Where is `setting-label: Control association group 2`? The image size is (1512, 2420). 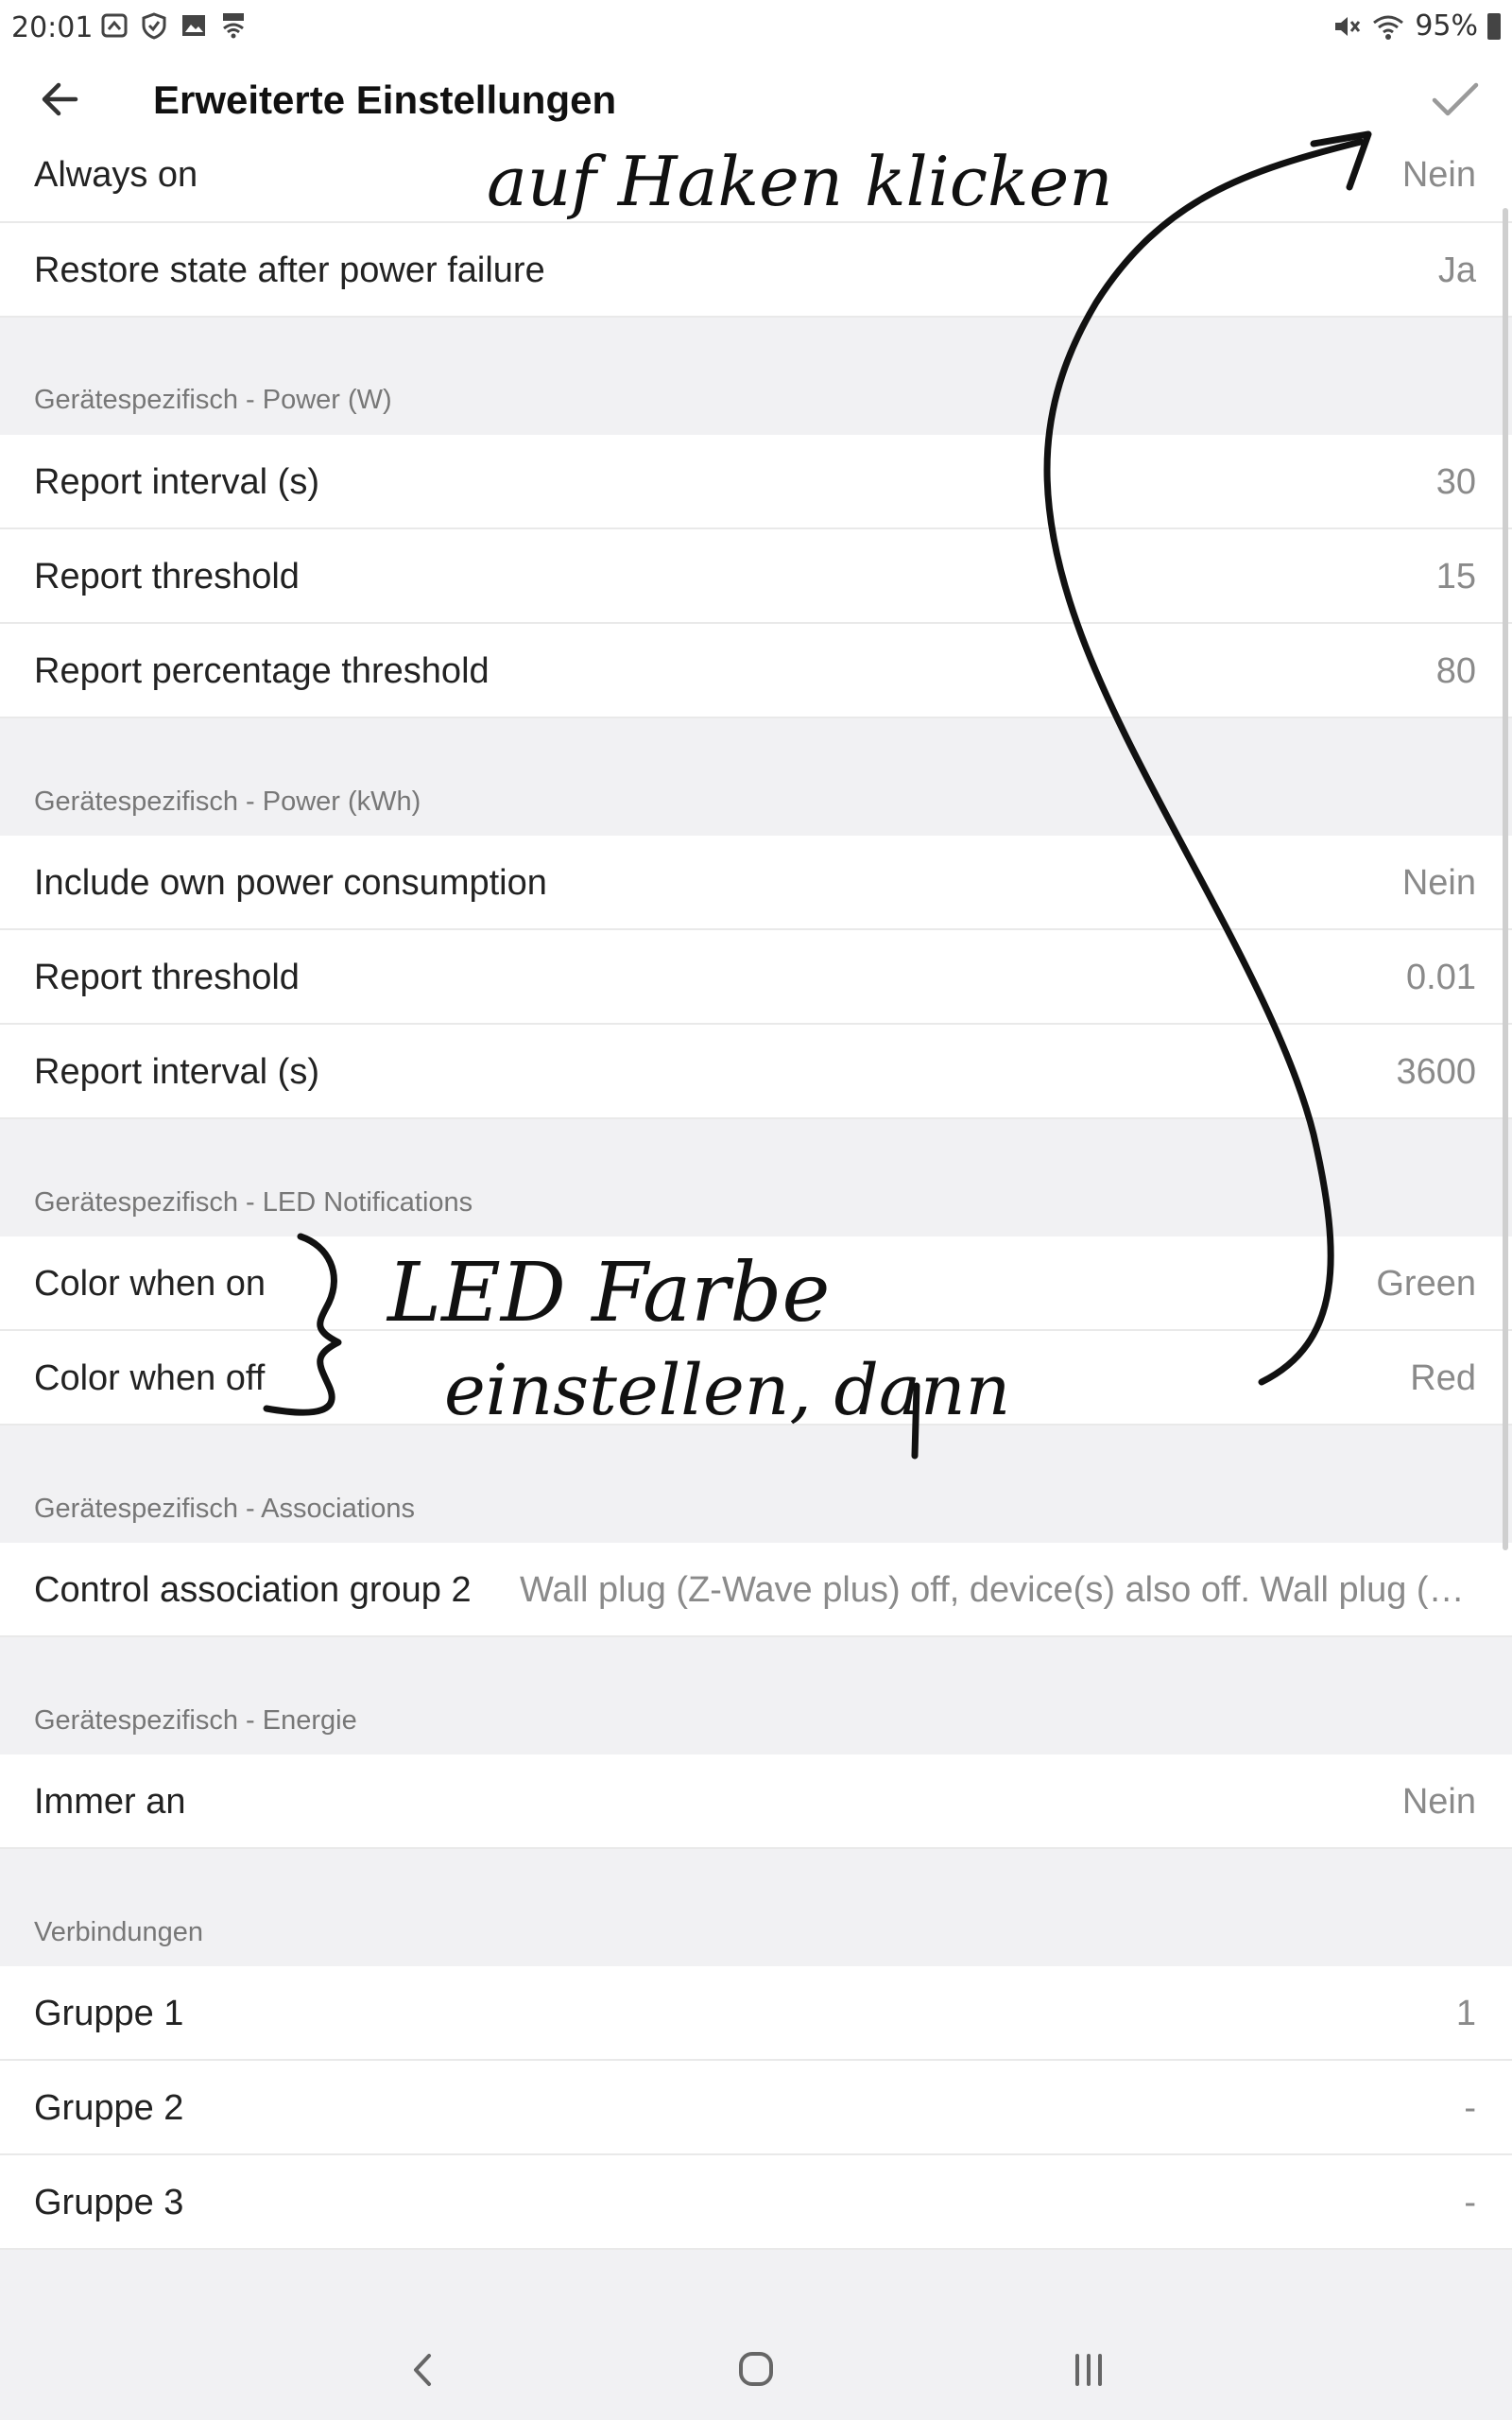 setting-label: Control association group 2 is located at coordinates (253, 1590).